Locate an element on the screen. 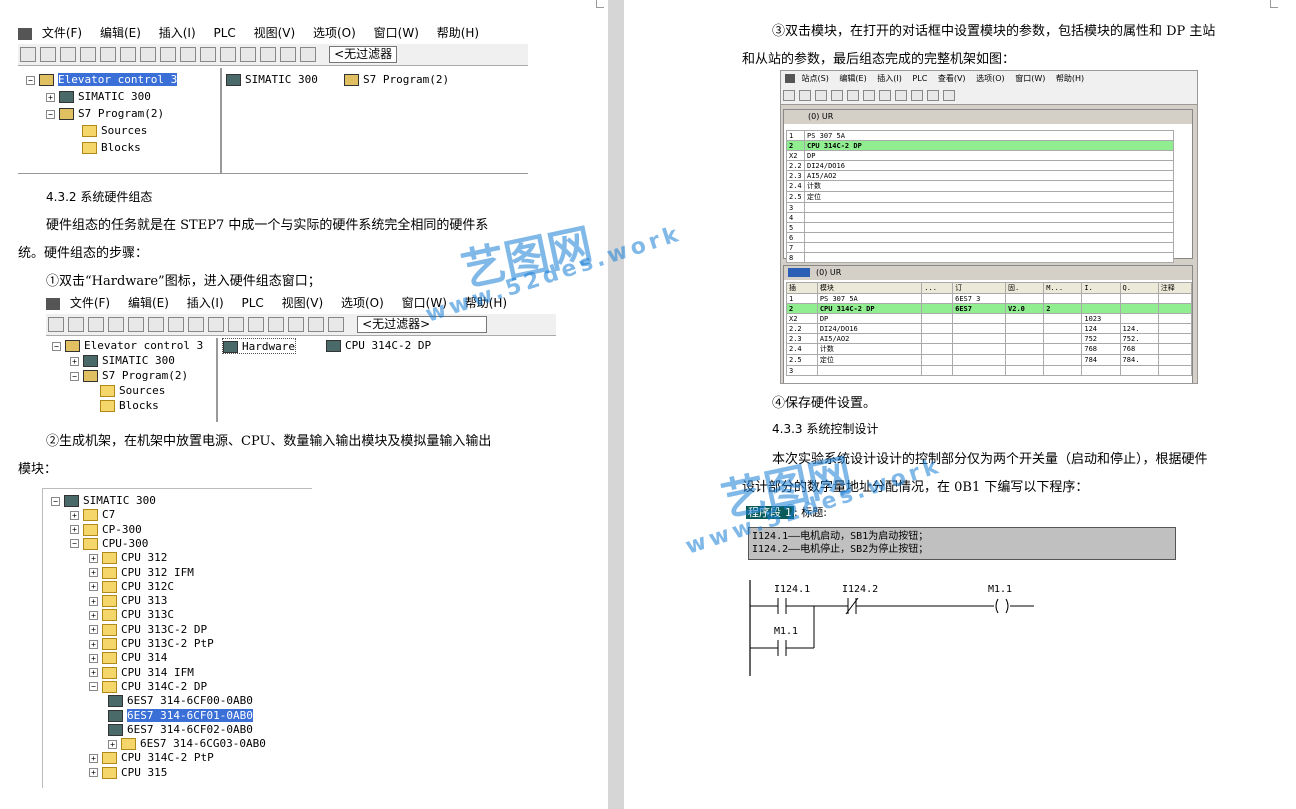 This screenshot has width=1296, height=809. object-cpu: CPU 314C-2 DP is located at coordinates (378, 346).